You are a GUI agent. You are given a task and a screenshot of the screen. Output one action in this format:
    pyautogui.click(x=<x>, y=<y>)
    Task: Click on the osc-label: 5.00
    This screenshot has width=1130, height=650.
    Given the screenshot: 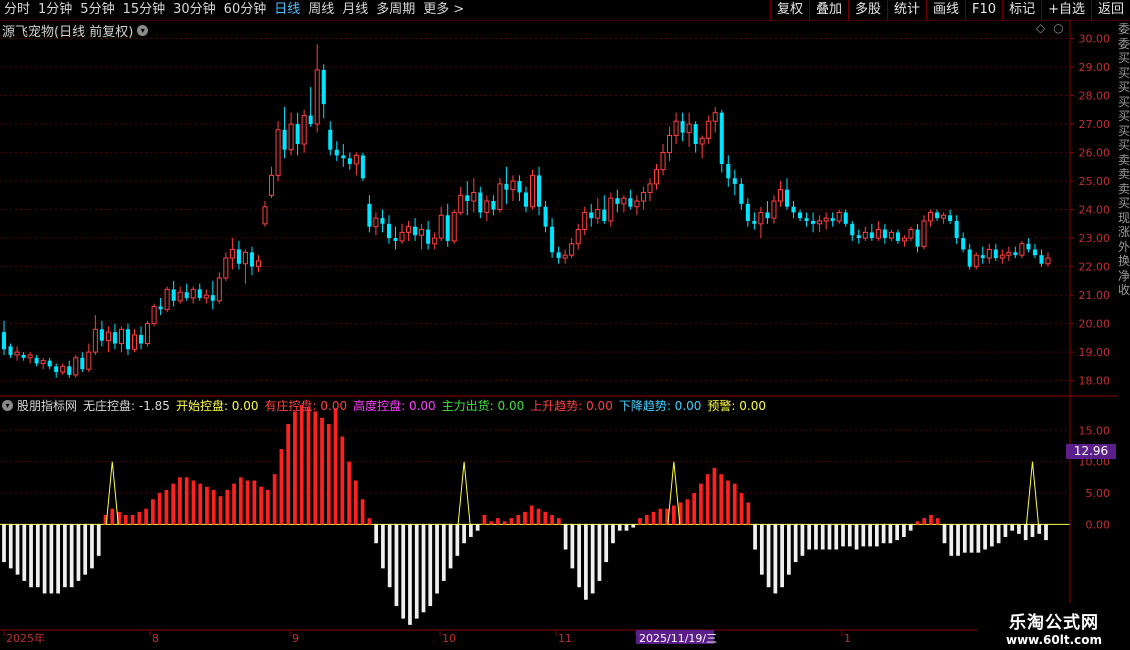 What is the action you would take?
    pyautogui.click(x=1098, y=493)
    